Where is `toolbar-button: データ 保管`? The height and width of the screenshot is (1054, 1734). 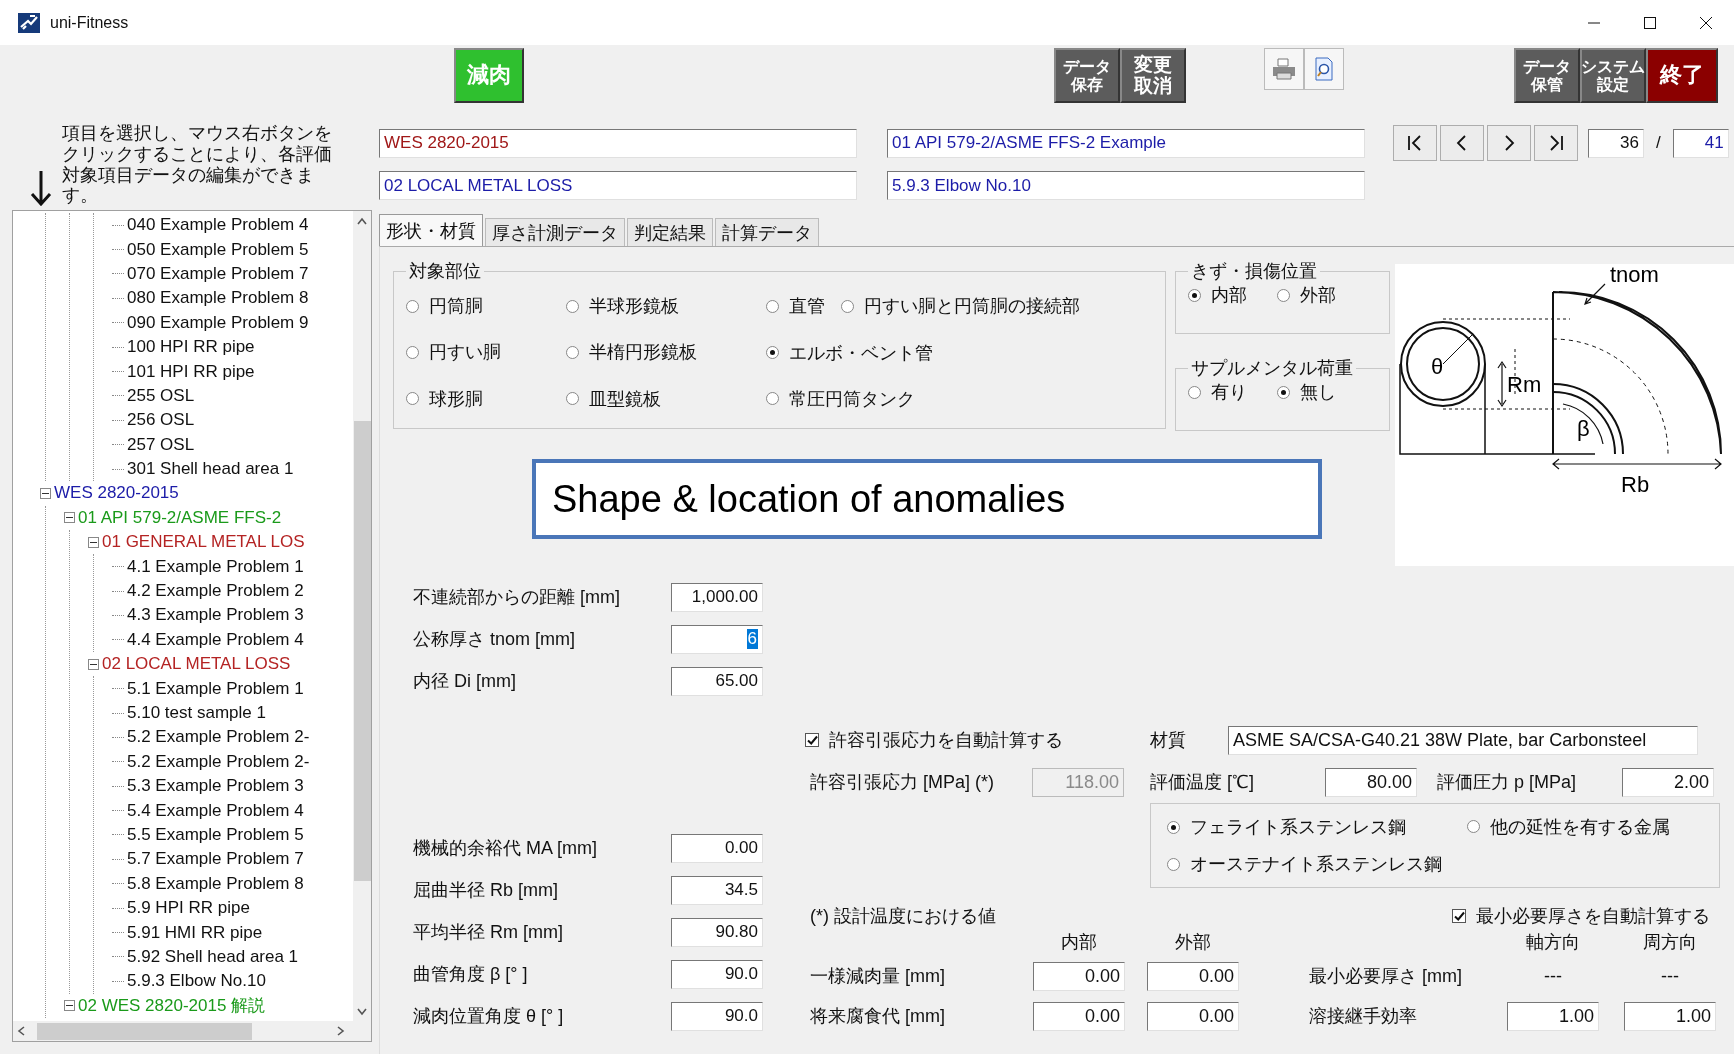
toolbar-button: データ 保管 is located at coordinates (1547, 75).